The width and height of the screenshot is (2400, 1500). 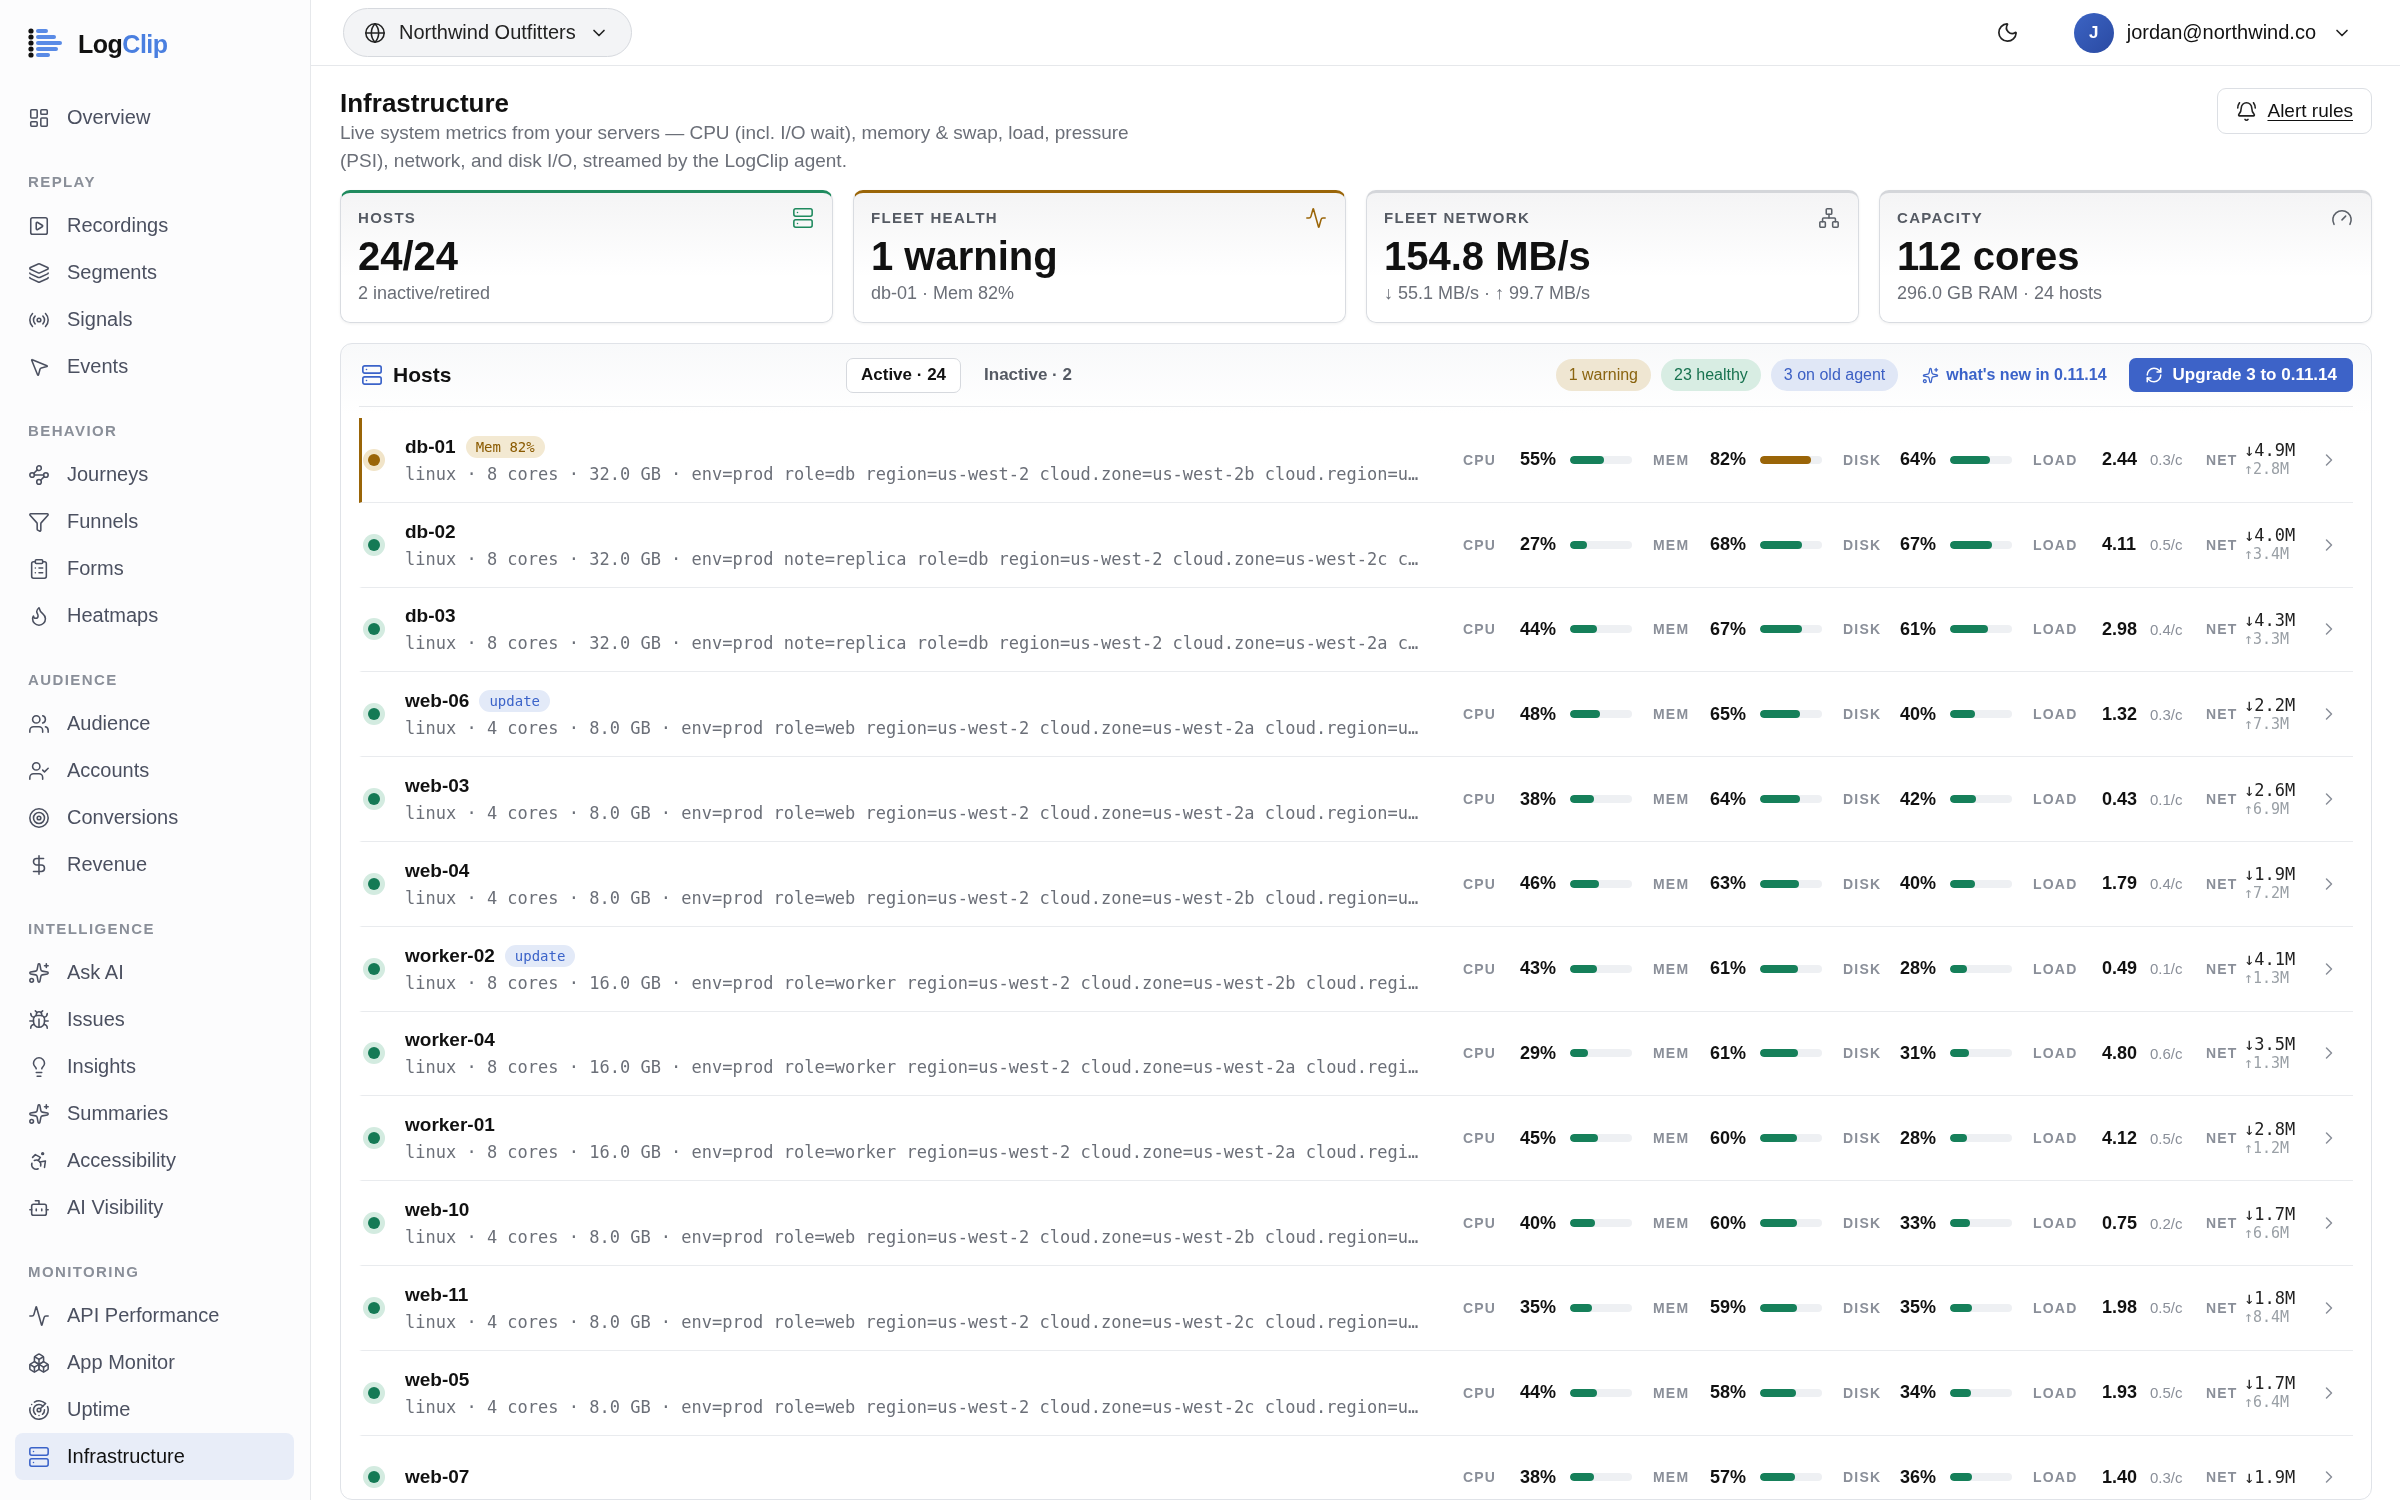 What do you see at coordinates (1834, 375) in the screenshot?
I see `status-count-badge: 3 on old agent` at bounding box center [1834, 375].